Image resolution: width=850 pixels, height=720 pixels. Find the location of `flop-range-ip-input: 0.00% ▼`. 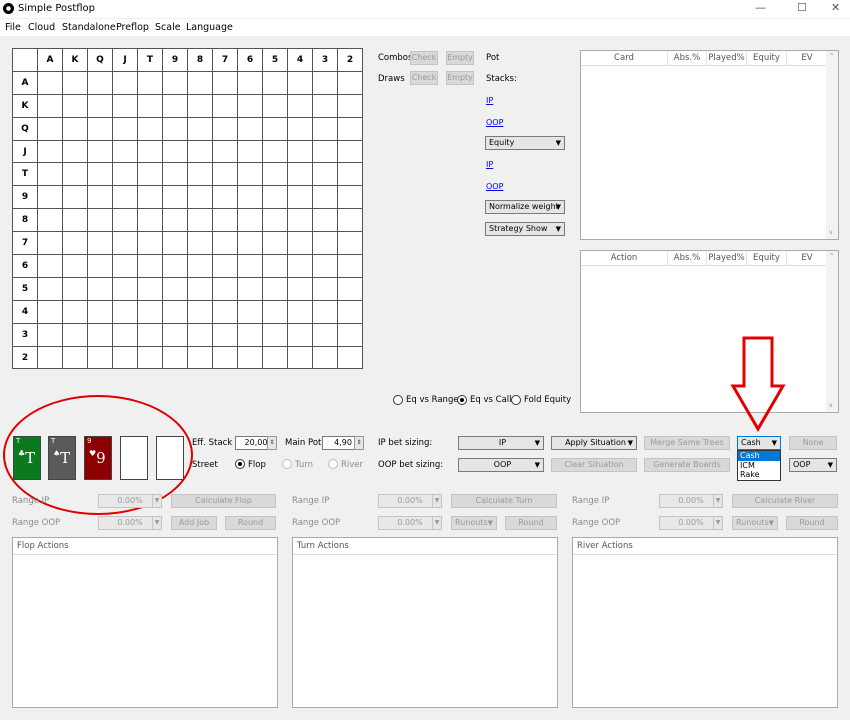

flop-range-ip-input: 0.00% ▼ is located at coordinates (130, 501).